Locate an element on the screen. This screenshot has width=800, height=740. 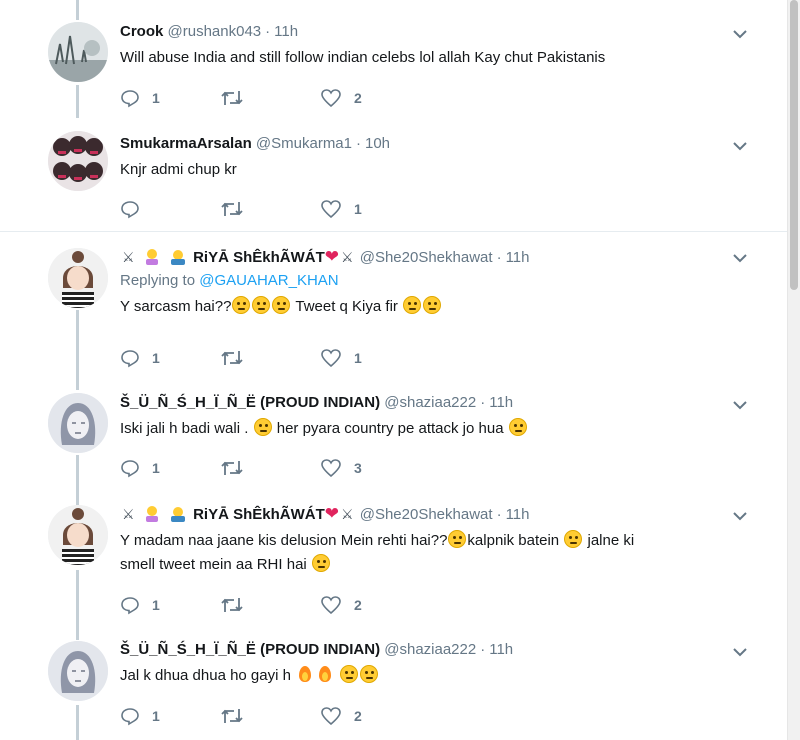
tweet-text-part: Tweet q Kiya fir is located at coordinates (346, 306).